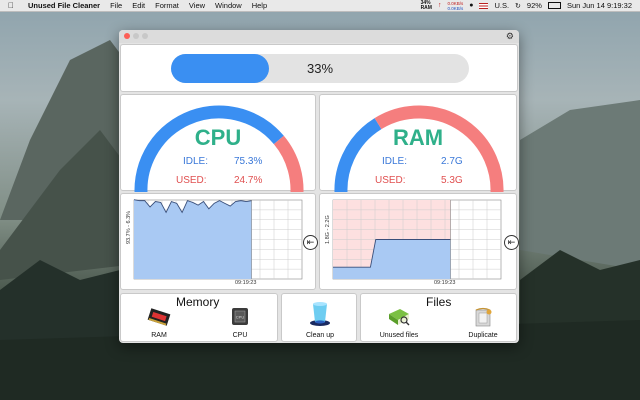 The width and height of the screenshot is (640, 400). What do you see at coordinates (320, 314) in the screenshot?
I see `cleanup-bin-icon` at bounding box center [320, 314].